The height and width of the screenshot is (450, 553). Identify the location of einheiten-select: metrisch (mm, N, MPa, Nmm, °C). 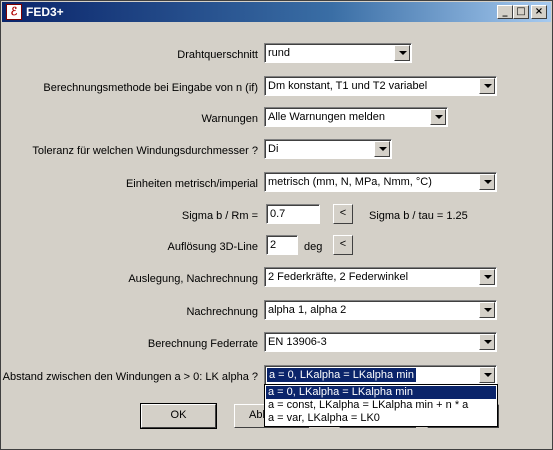
(380, 182).